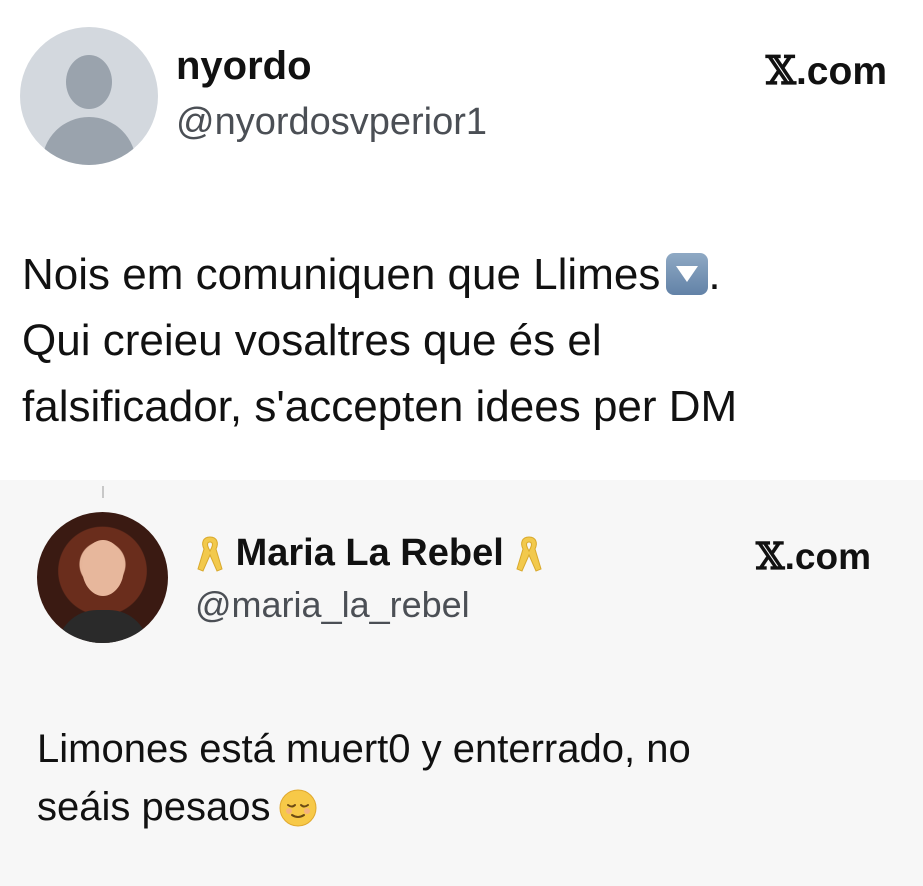 The image size is (923, 886). I want to click on avatar-head-shape, so click(89, 82).